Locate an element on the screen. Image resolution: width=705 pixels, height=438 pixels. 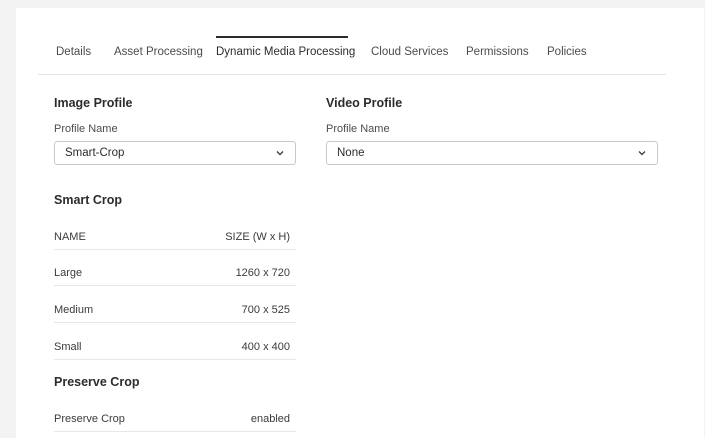
smart-crop-header-row: NAME SIZE (W x H) is located at coordinates (175, 239).